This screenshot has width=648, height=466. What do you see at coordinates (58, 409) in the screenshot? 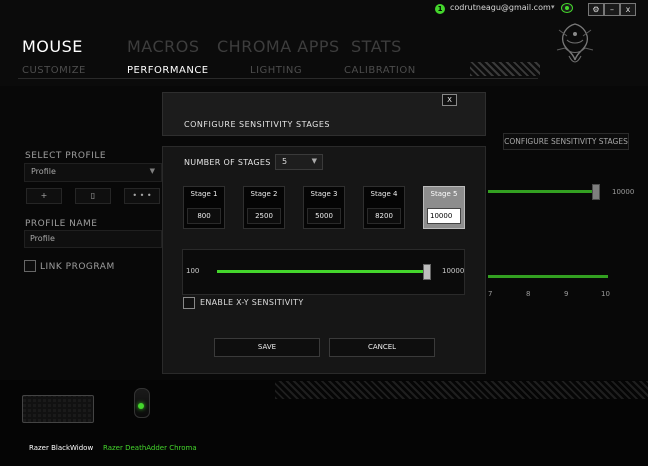
I see `keyboard-device-icon` at bounding box center [58, 409].